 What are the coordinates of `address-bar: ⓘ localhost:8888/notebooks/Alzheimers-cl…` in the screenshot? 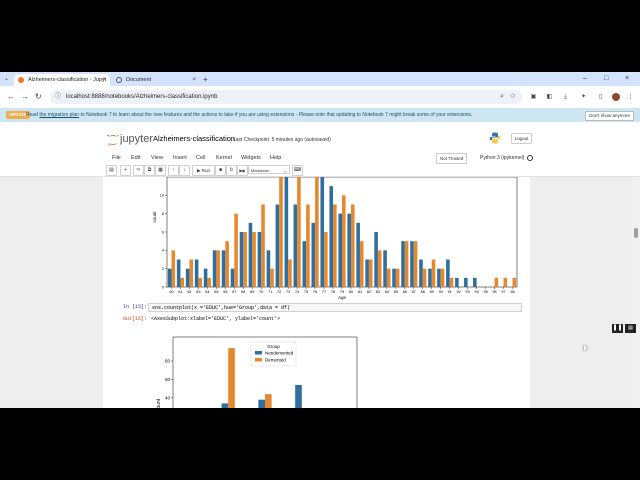 It's located at (286, 97).